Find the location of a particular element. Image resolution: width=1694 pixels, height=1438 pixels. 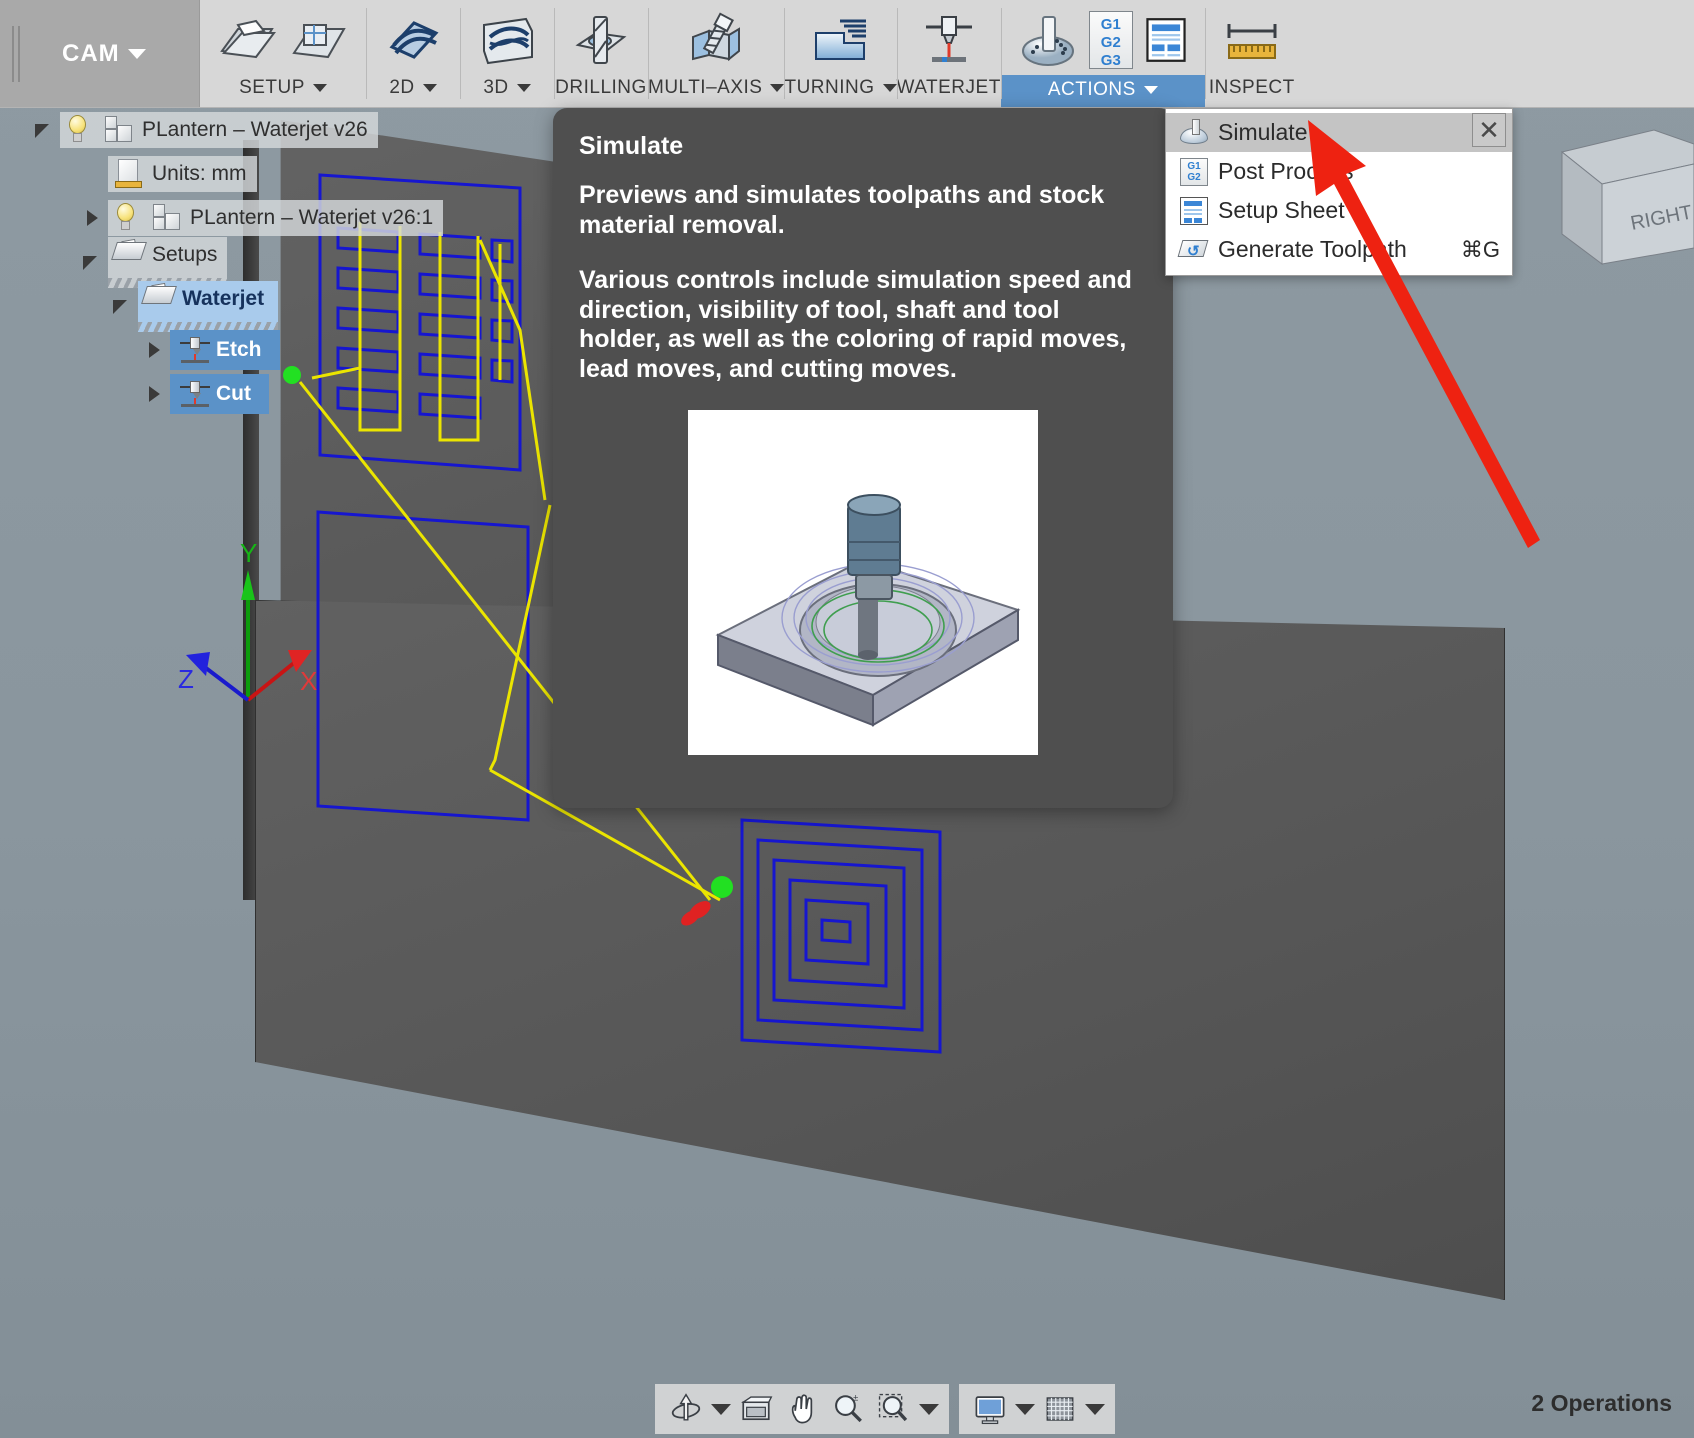

menu-item-label: Simulate is located at coordinates (1263, 132).